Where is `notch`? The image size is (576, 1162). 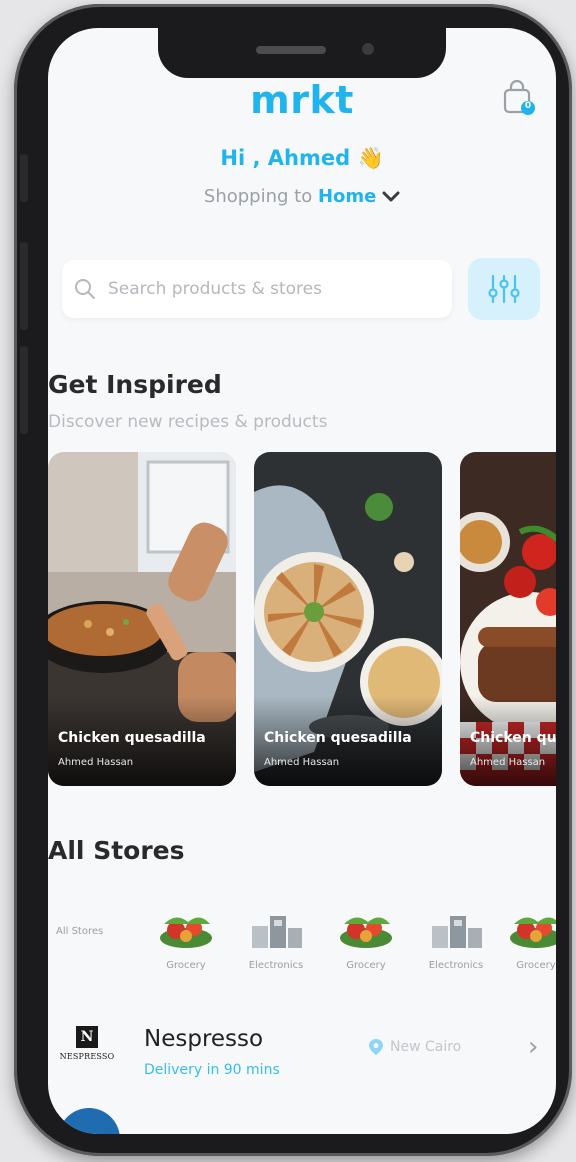
notch is located at coordinates (302, 53).